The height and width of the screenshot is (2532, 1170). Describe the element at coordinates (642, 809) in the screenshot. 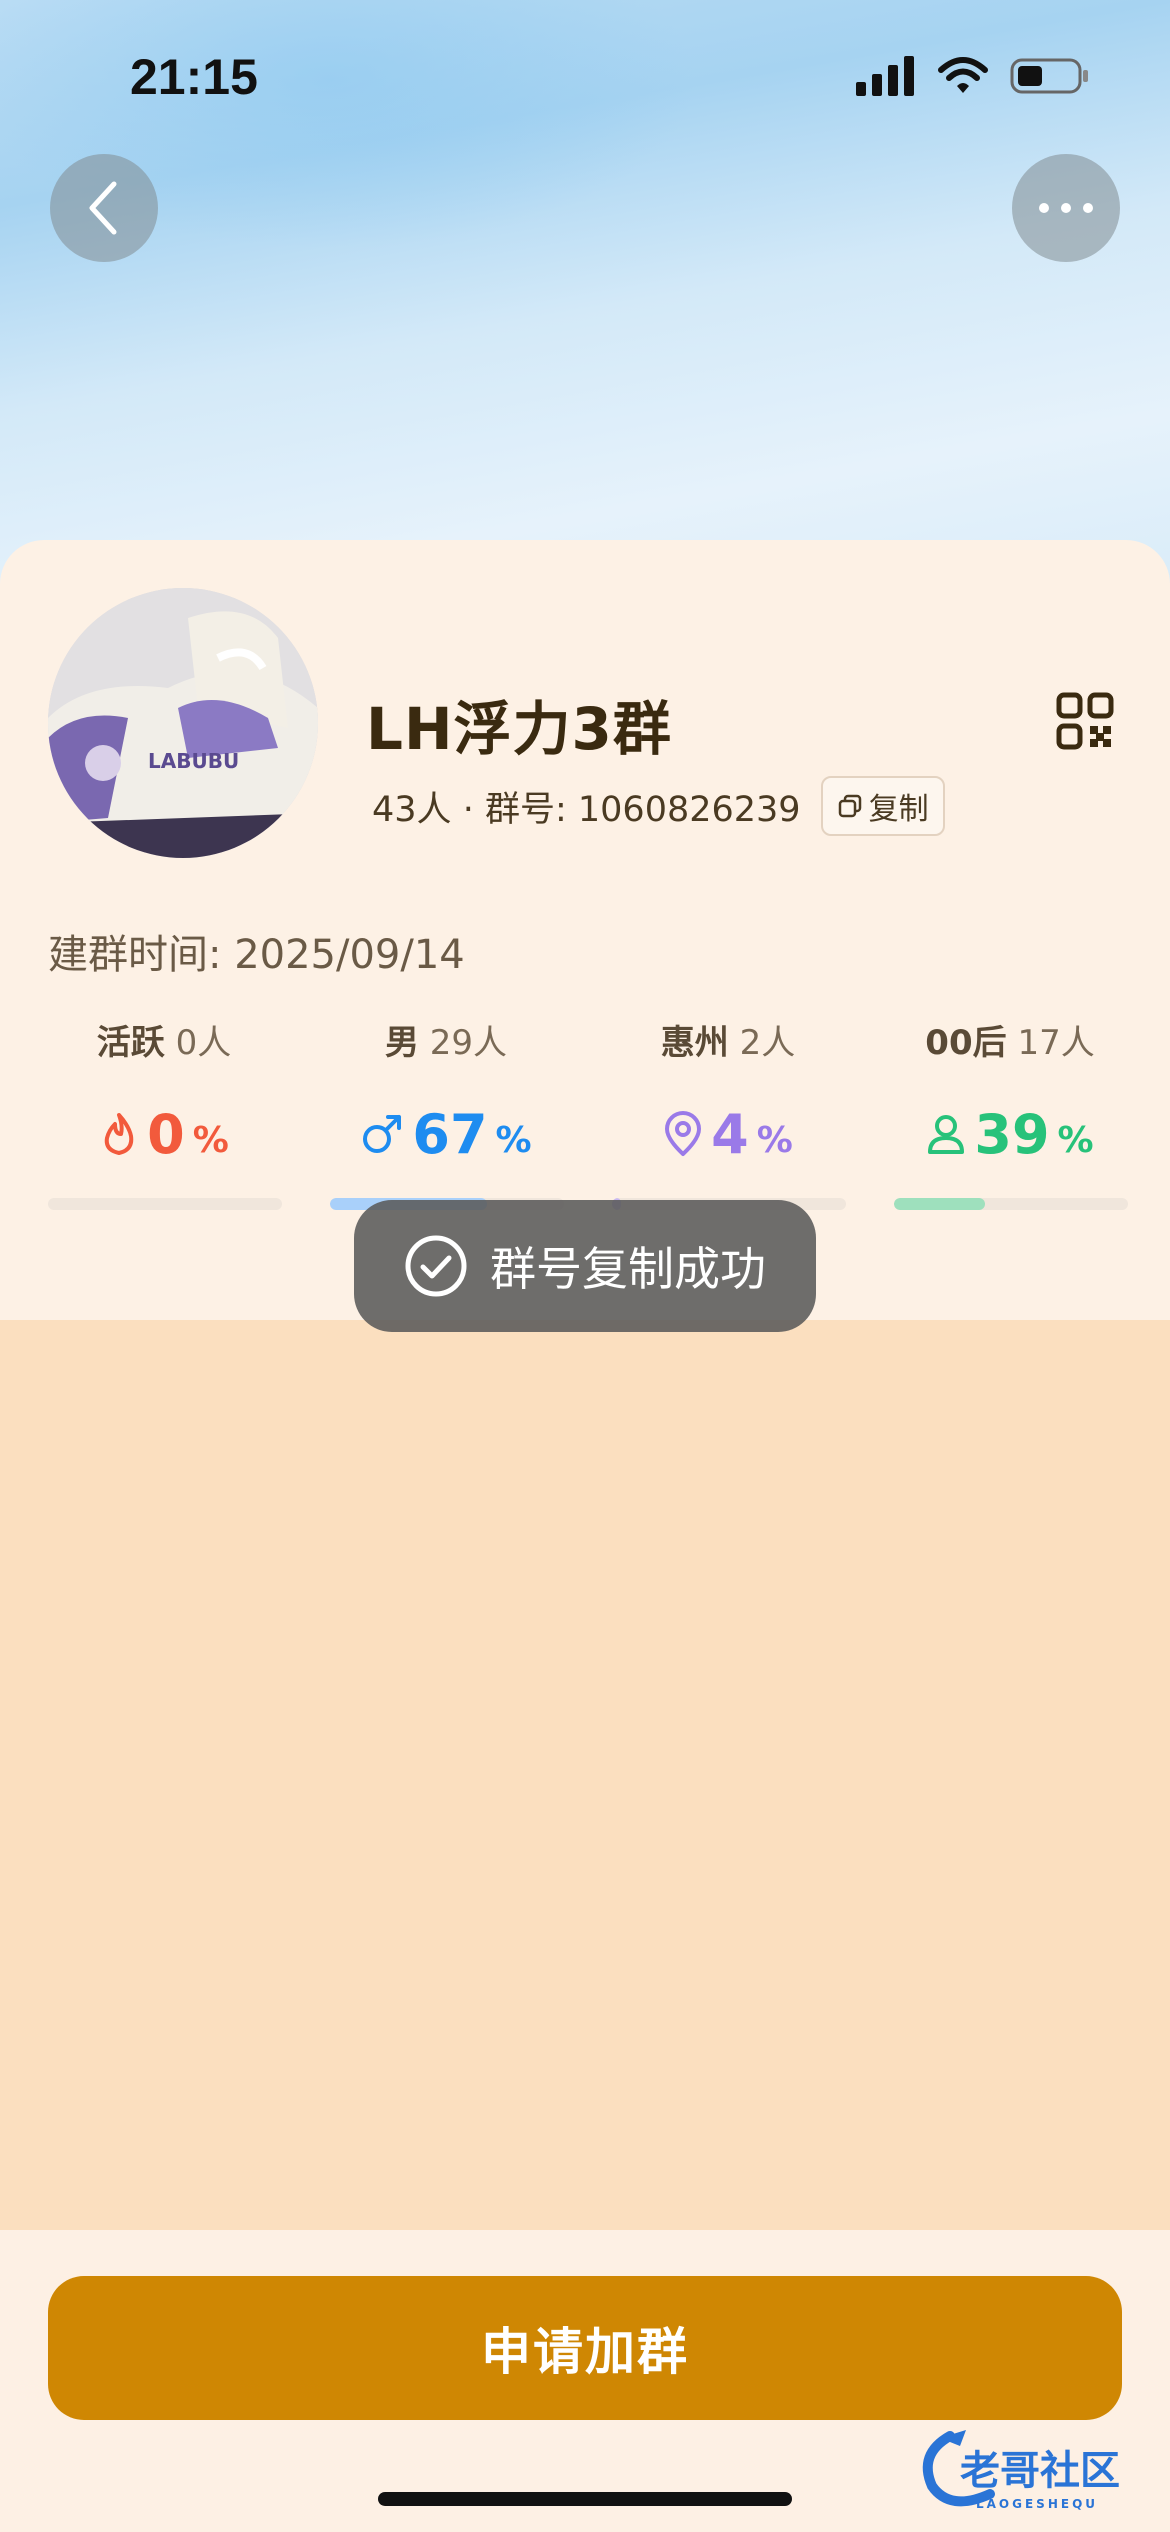

I see `group-id: 群号: 1060826239` at that location.